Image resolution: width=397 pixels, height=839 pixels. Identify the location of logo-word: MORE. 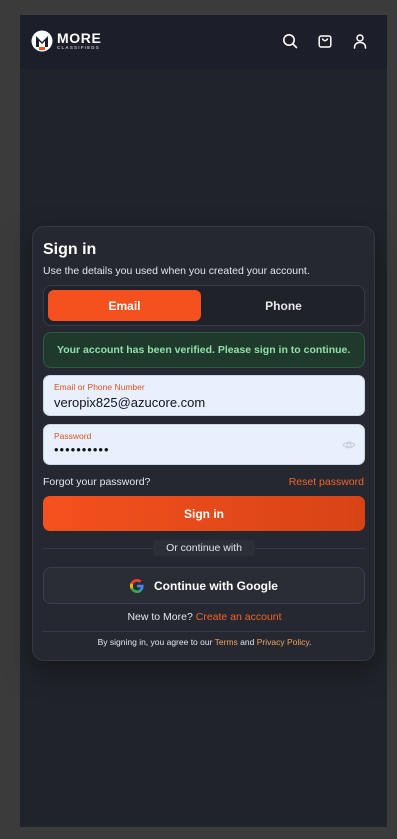
(79, 38).